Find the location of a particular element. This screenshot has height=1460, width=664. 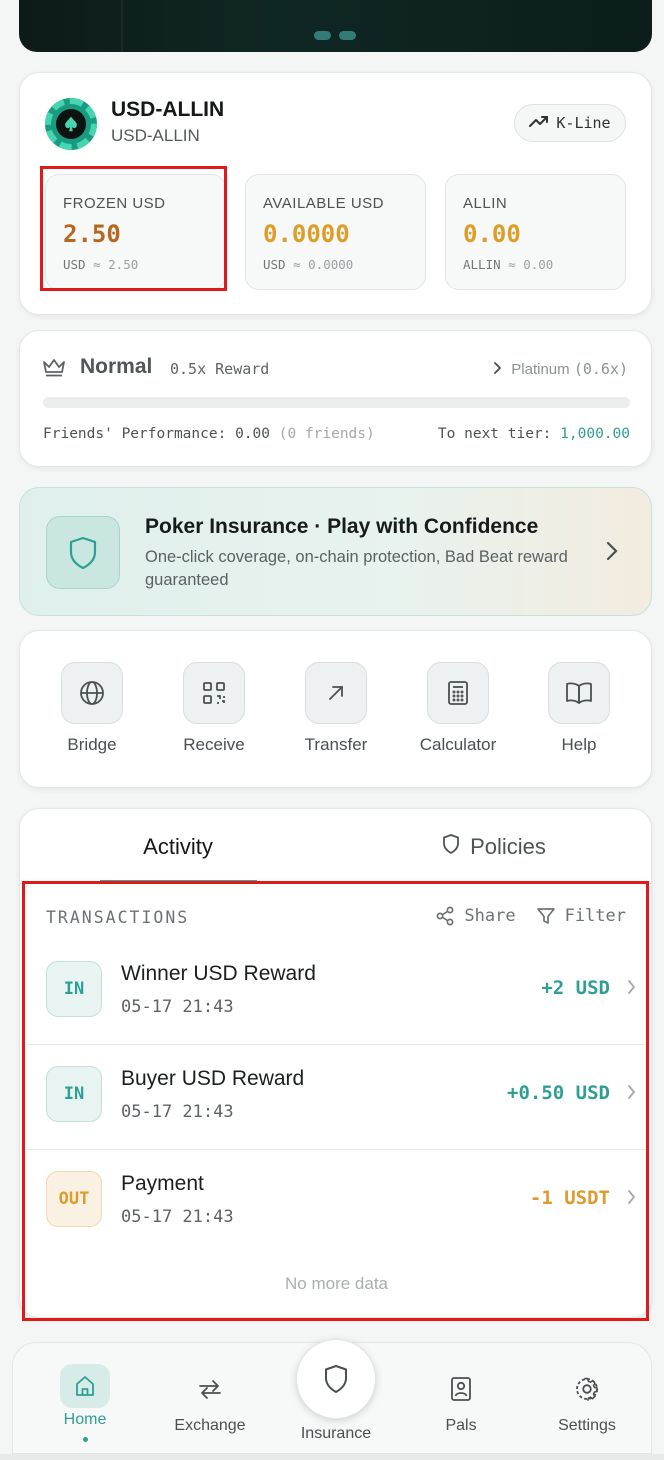

balance-approx: USD ≈ 0.0000 is located at coordinates (308, 264).